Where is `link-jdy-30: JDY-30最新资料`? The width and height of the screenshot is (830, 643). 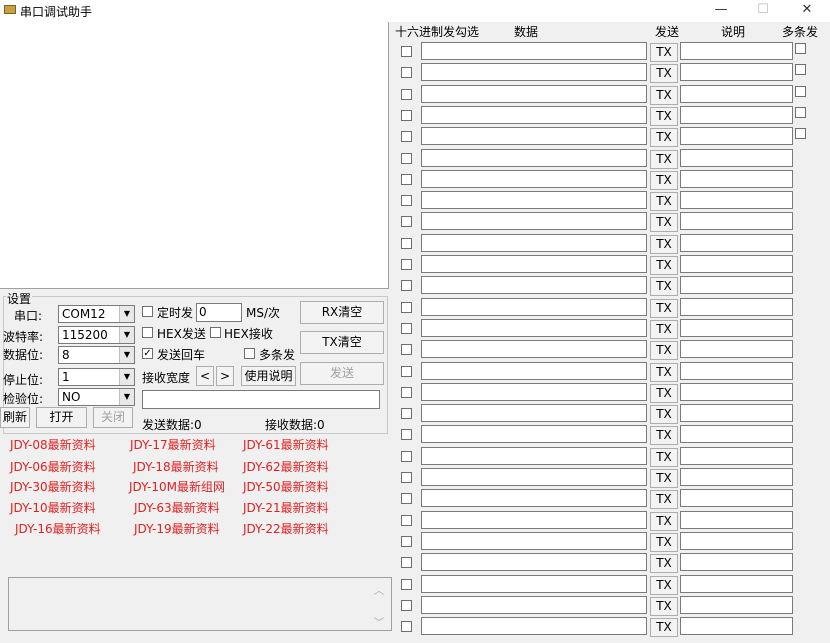 link-jdy-30: JDY-30最新资料 is located at coordinates (53, 486).